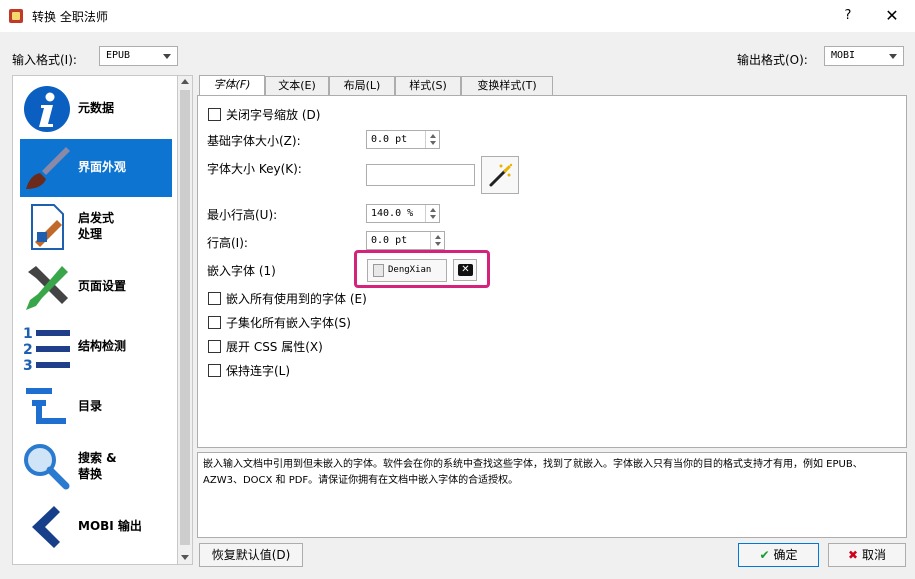  Describe the element at coordinates (214, 114) in the screenshot. I see `disable-font-rescaling-checkbox` at that location.